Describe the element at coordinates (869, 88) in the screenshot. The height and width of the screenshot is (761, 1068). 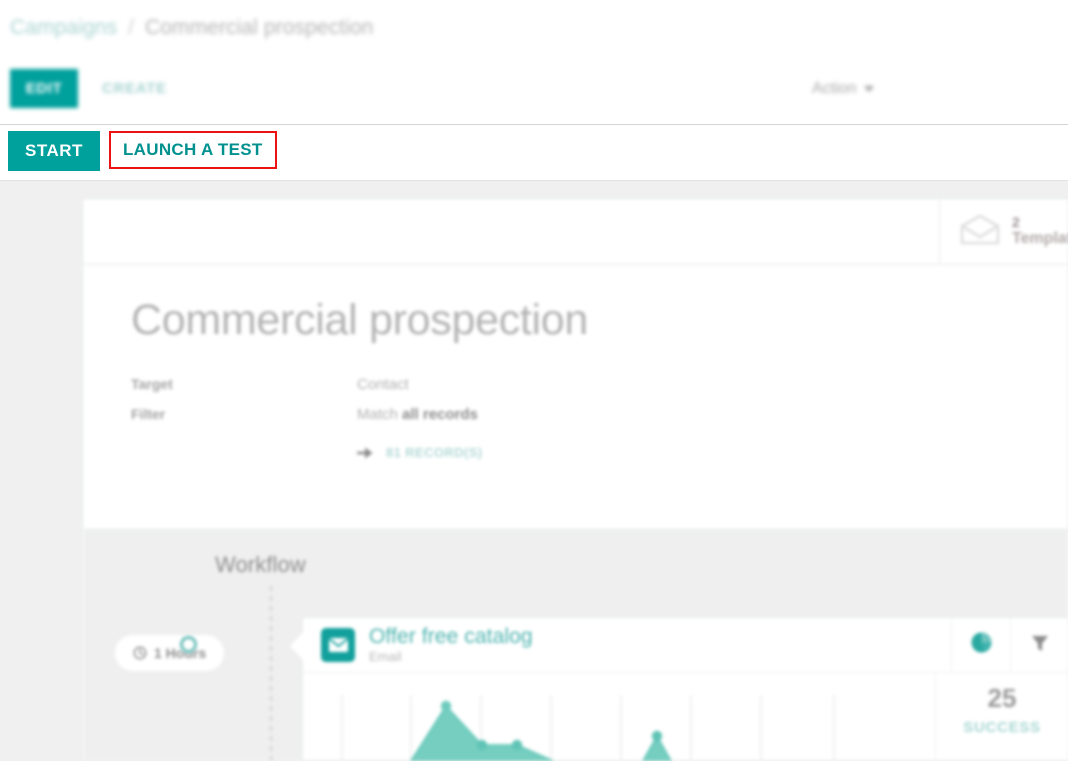
I see `chevron-down-icon` at that location.